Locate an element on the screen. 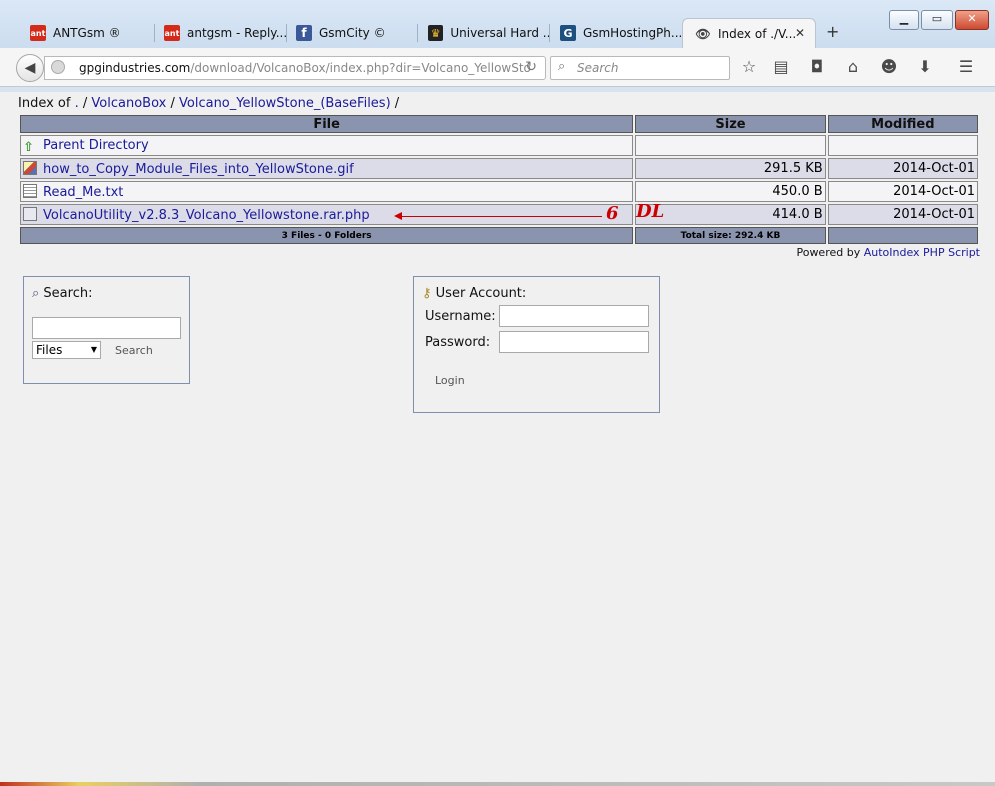  parent-directory-row: ⇧ Parent Directory is located at coordinates (499, 145).